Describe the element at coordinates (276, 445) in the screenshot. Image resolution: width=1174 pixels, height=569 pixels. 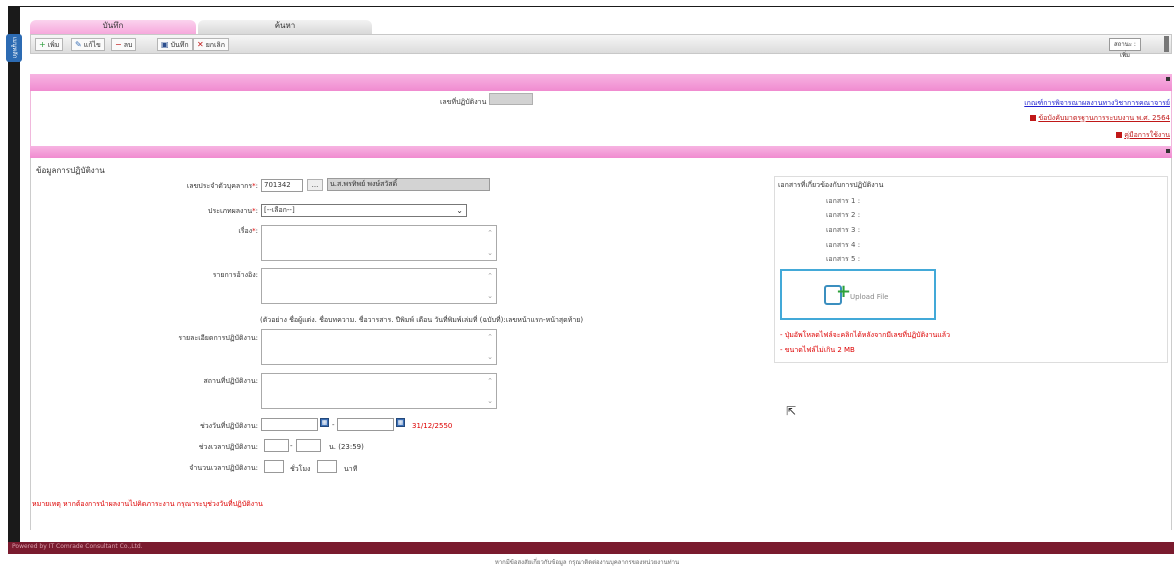
I see `start-time-input` at that location.